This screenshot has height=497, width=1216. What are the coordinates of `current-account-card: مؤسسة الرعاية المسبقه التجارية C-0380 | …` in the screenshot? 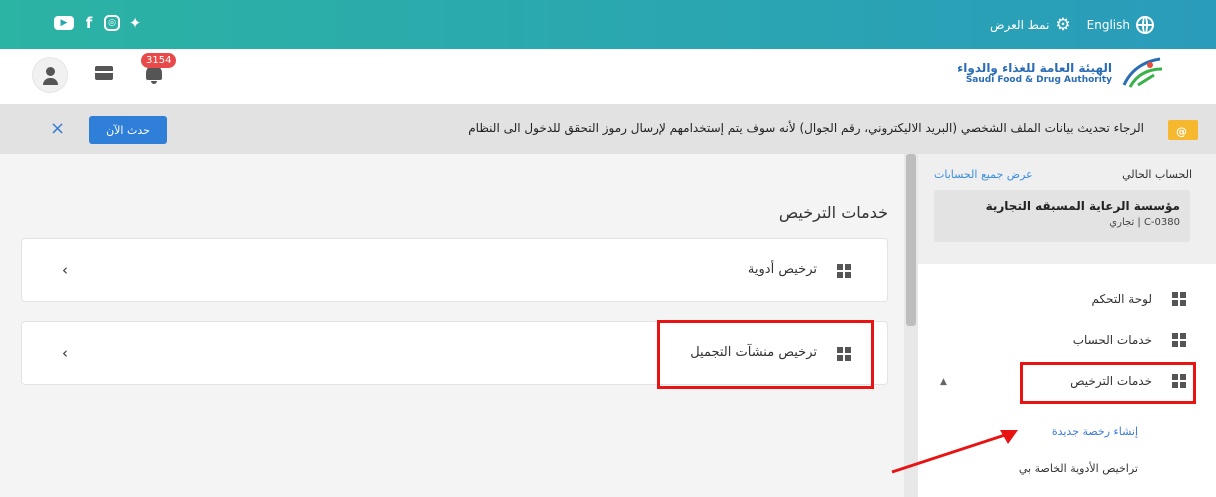 It's located at (1062, 216).